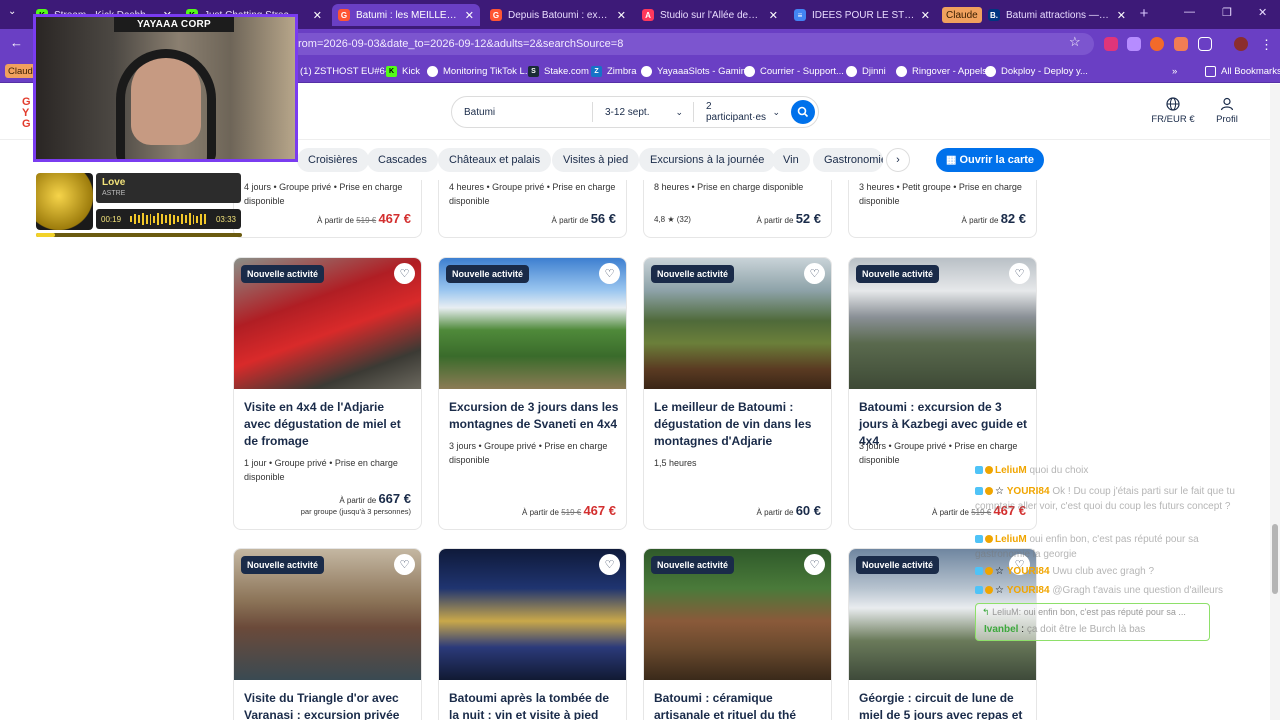 Image resolution: width=1280 pixels, height=720 pixels. I want to click on chip-vin: Vin, so click(791, 160).